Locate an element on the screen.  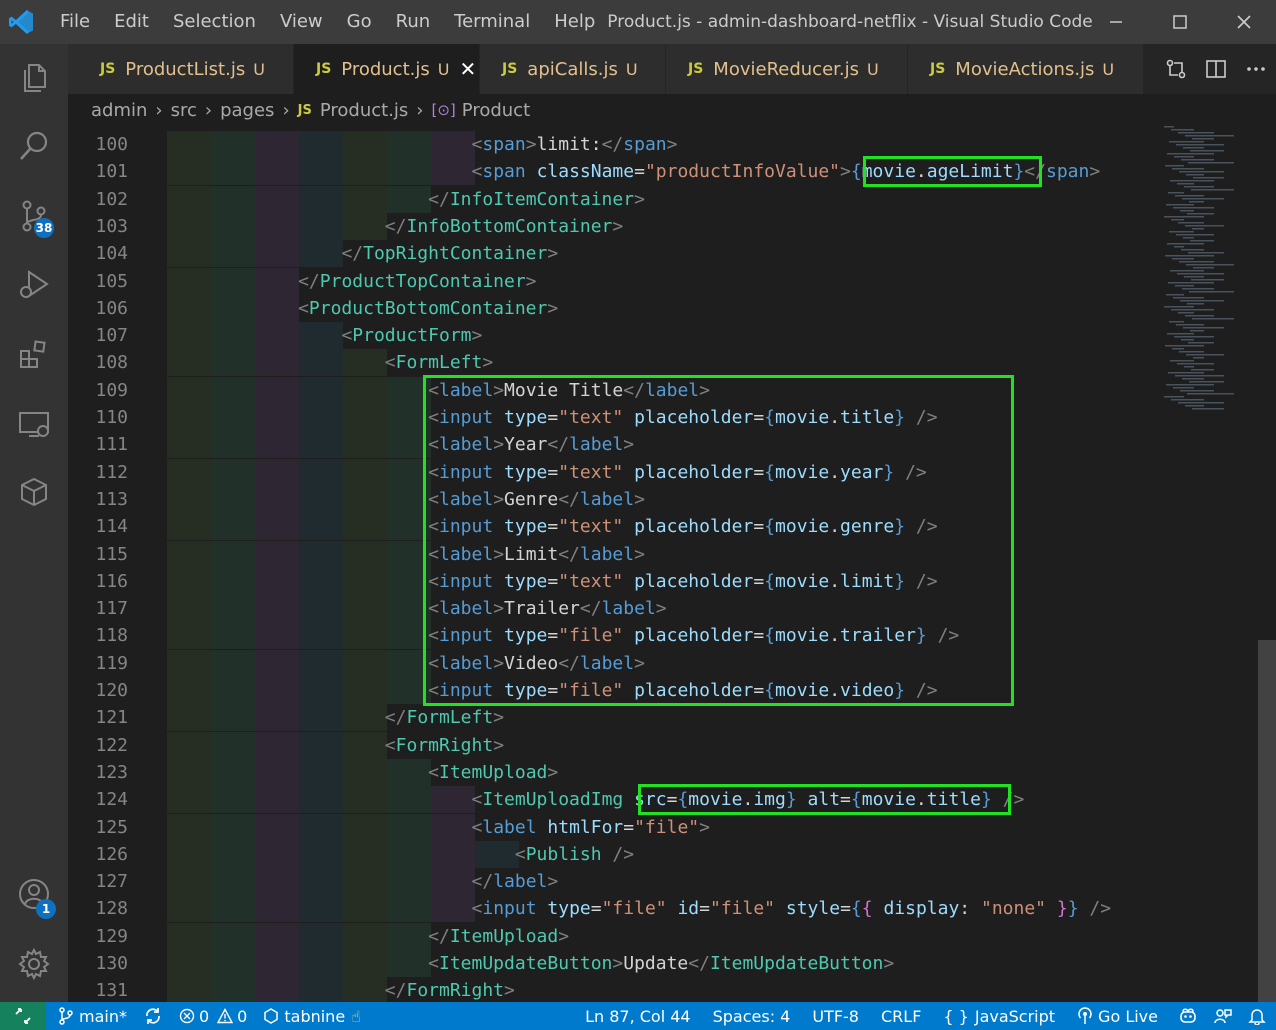
remote-indicator is located at coordinates (23, 1016).